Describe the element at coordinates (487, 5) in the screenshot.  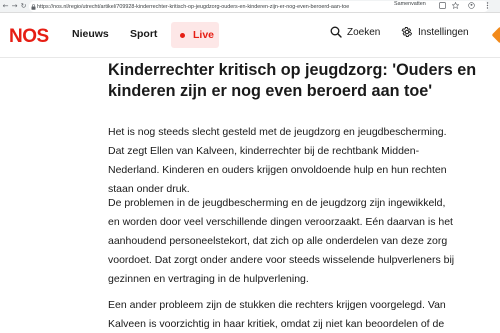
I see `menu-icon` at that location.